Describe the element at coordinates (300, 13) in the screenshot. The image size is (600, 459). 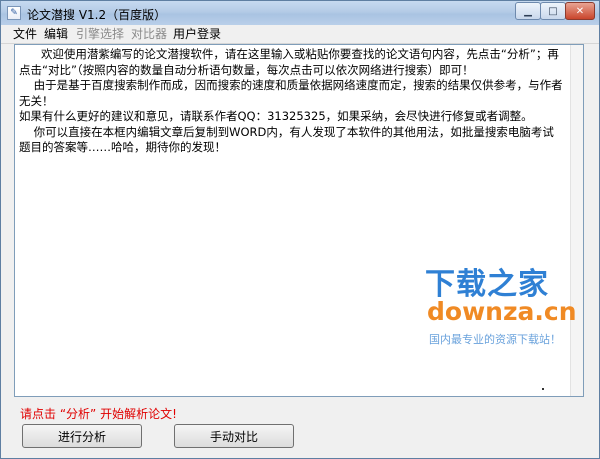
I see `title-bar: ✎ 论文潜搜 V1.2（百度版） ▁ □ ✕` at that location.